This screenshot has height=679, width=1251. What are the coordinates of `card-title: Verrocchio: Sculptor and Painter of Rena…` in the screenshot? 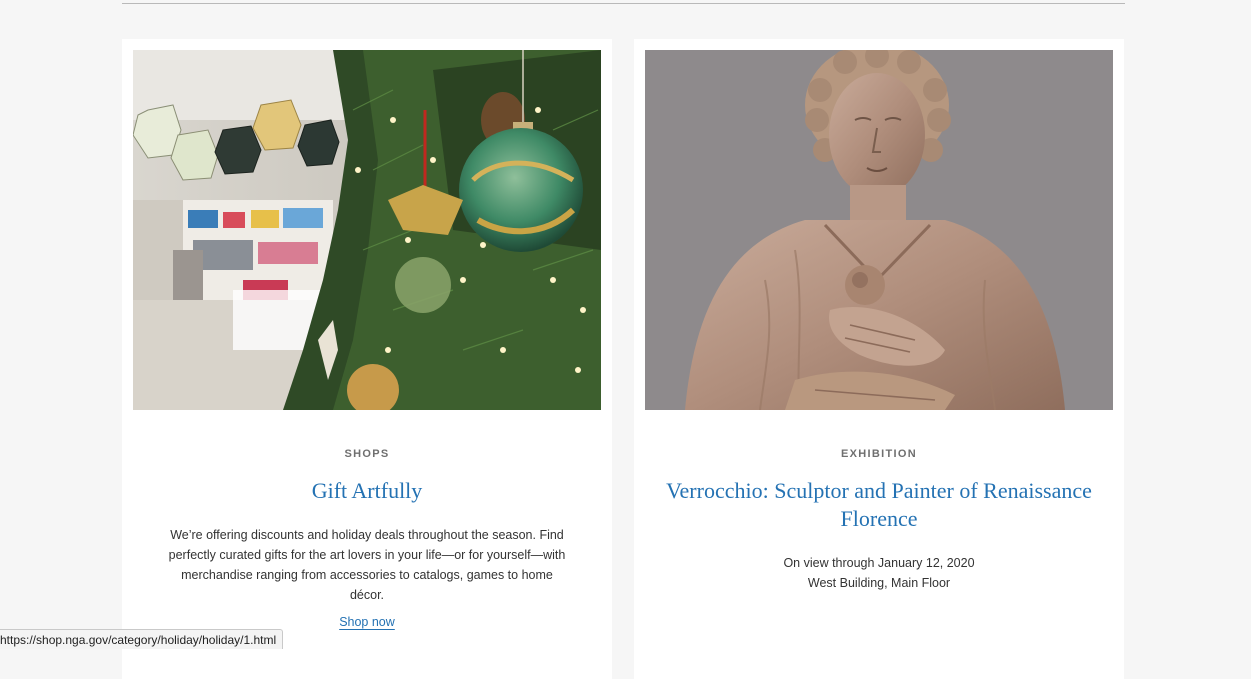 It's located at (879, 505).